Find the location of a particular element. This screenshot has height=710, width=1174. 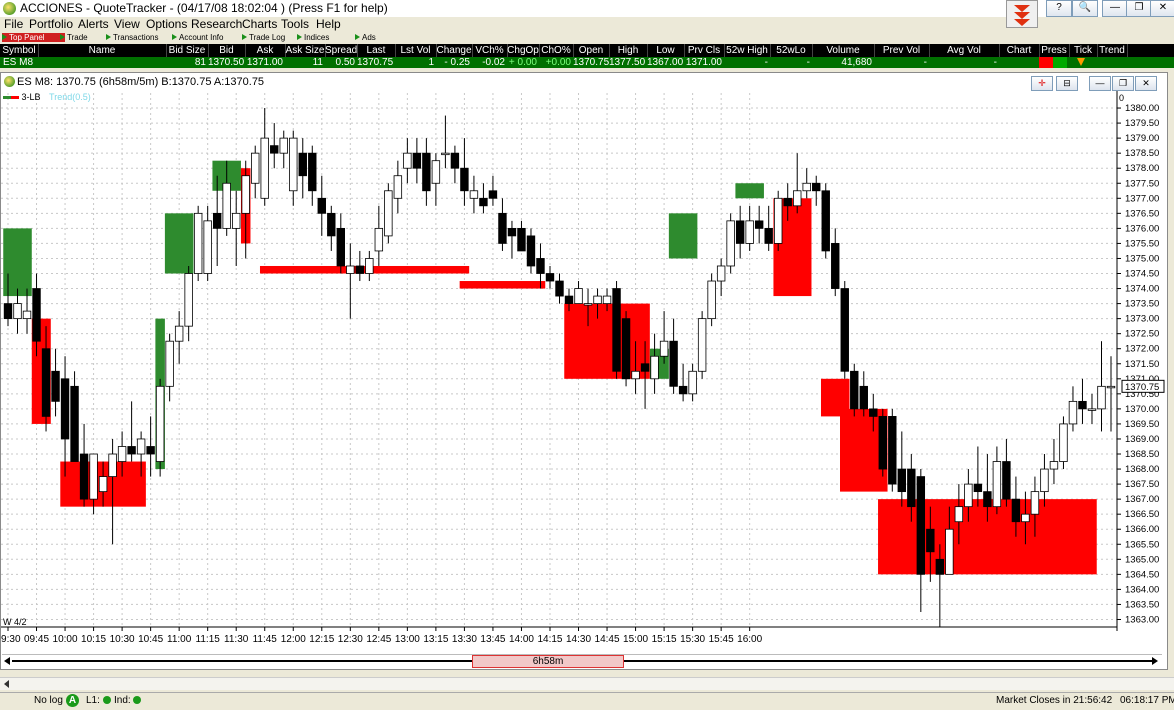

column-header: Prev Vol is located at coordinates (902, 50).